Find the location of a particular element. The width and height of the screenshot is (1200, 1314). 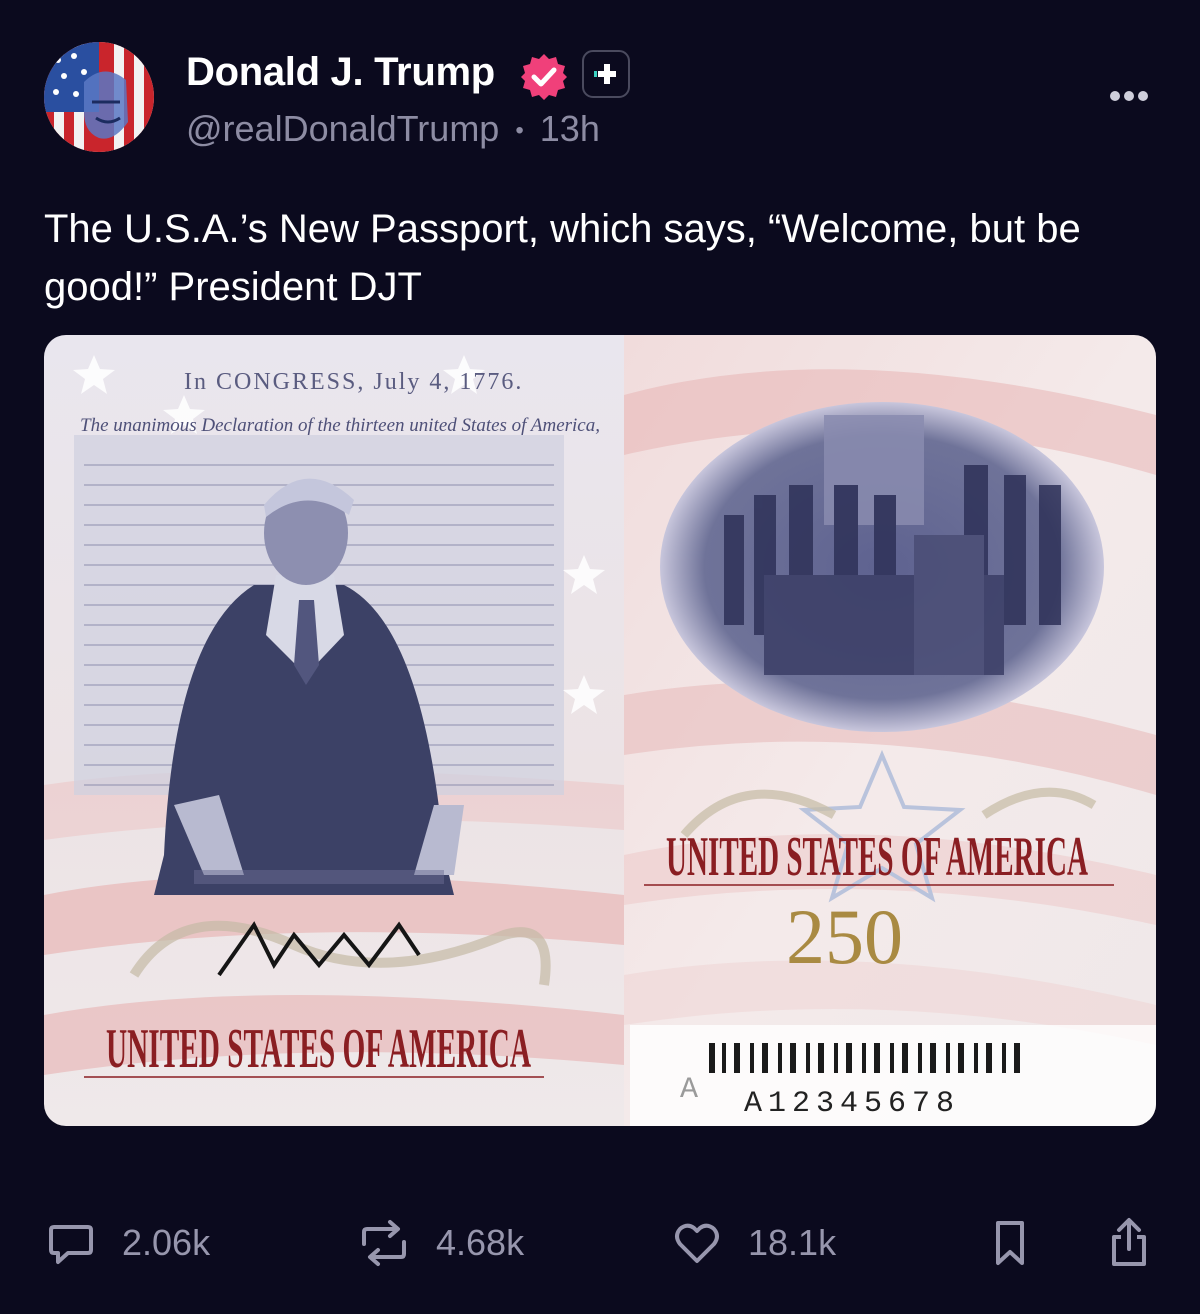

heart-icon is located at coordinates (697, 1243).